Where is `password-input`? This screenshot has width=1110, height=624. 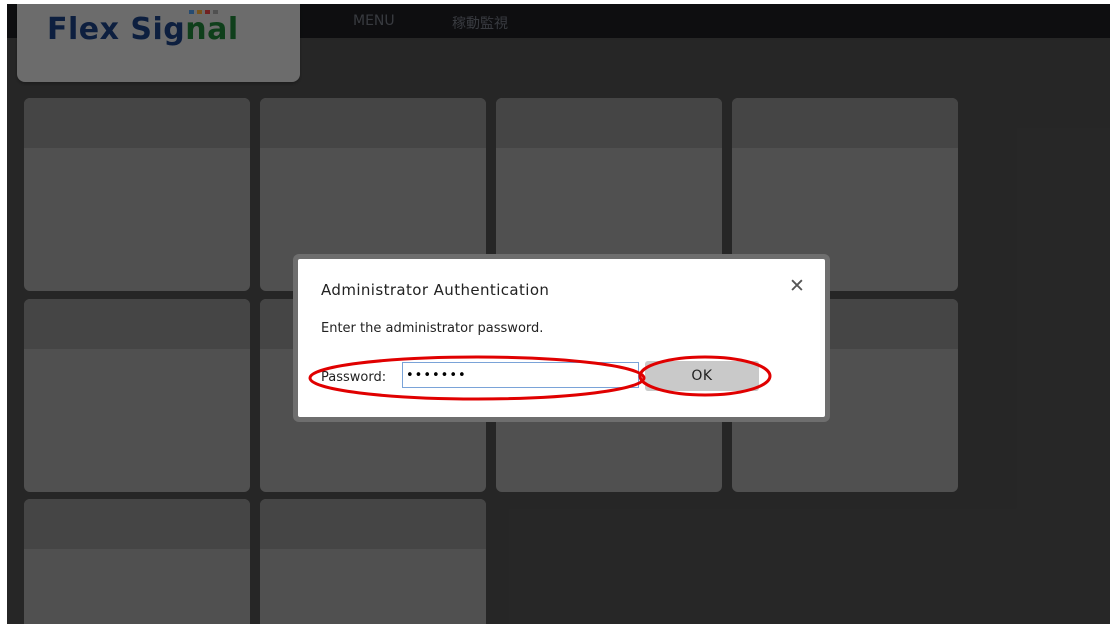 password-input is located at coordinates (520, 375).